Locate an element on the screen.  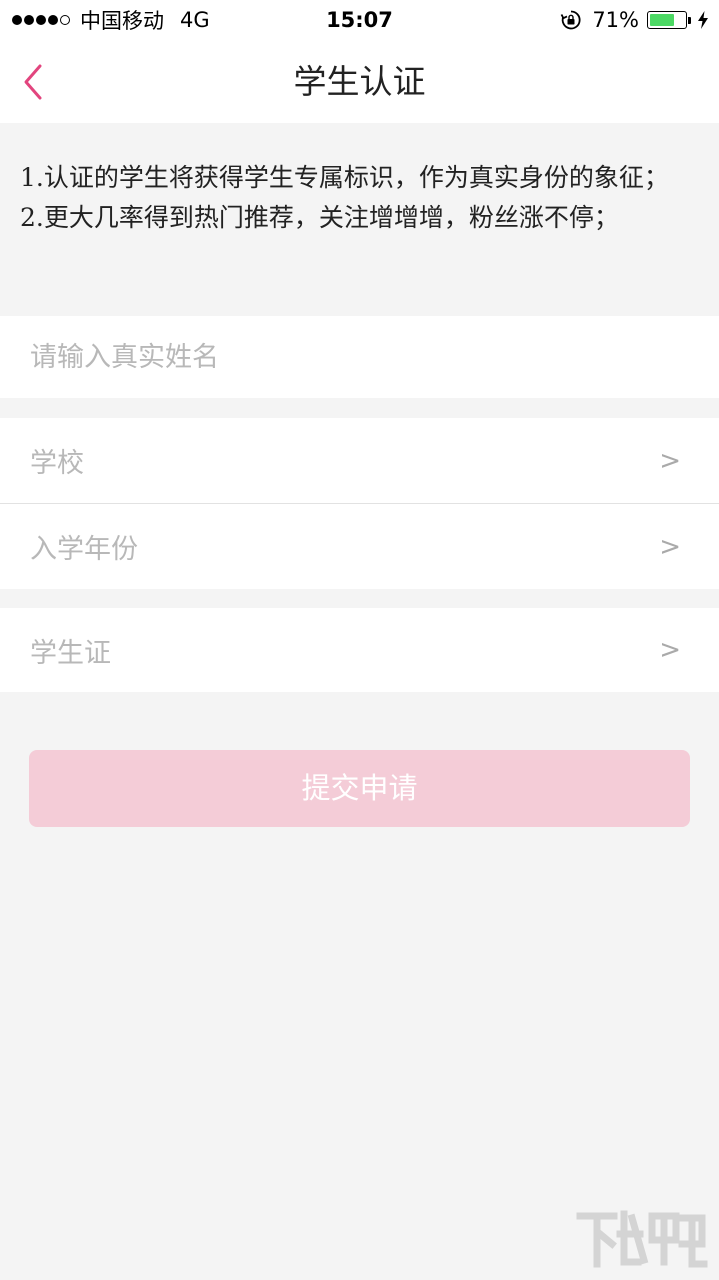
school-row: 学校 > is located at coordinates (359, 460).